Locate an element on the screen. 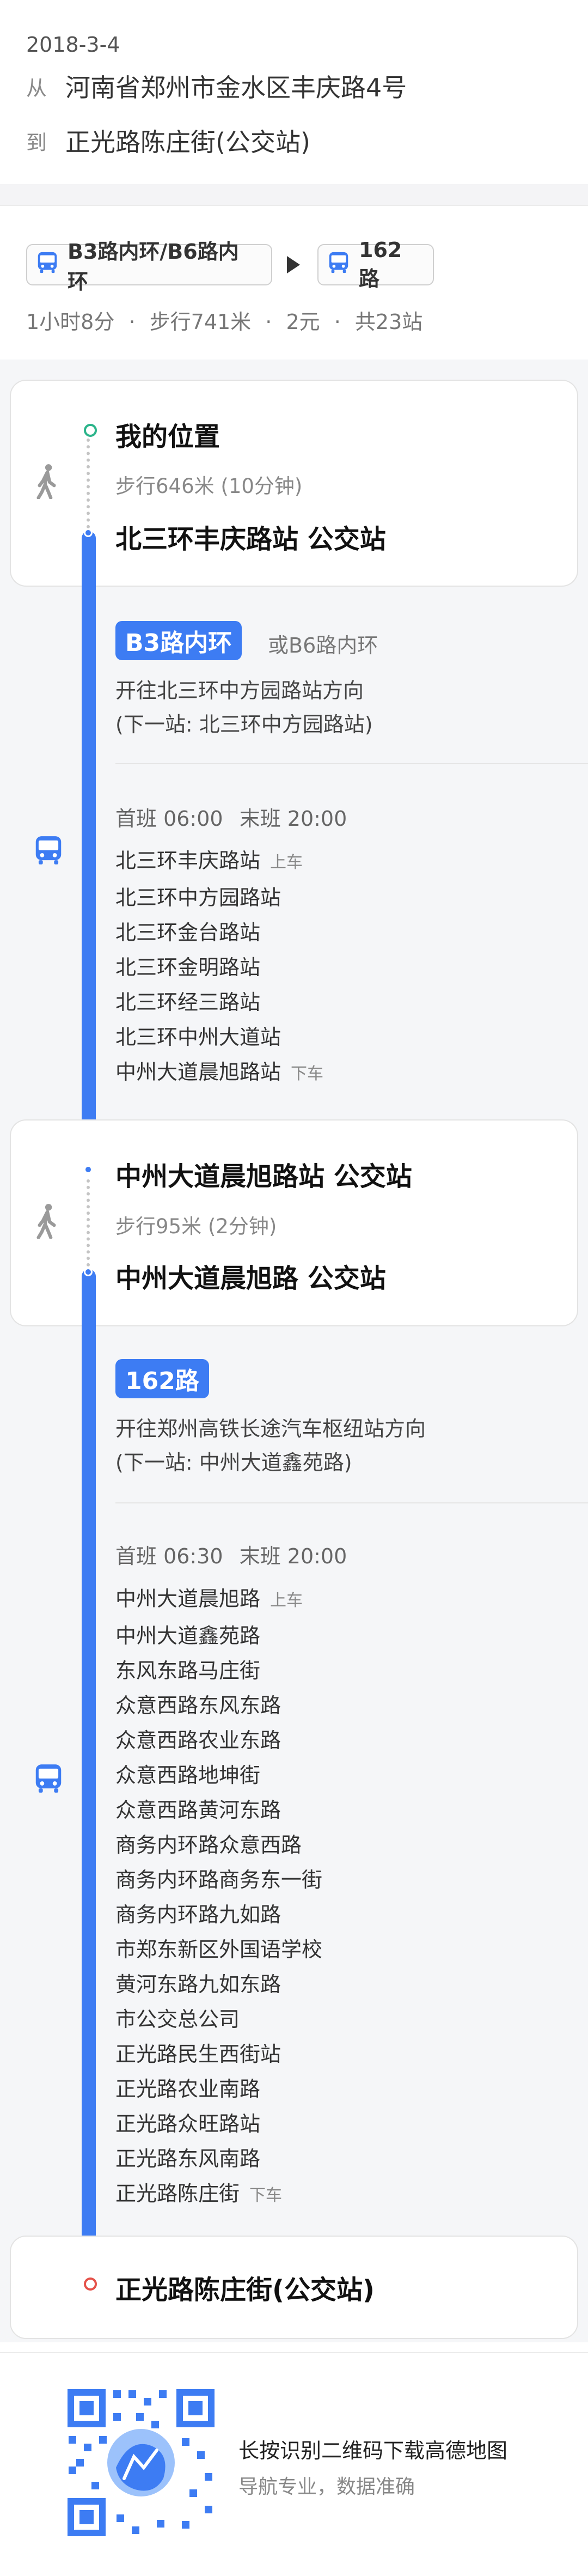  stop-name: 商务内环路九如路 is located at coordinates (198, 1915).